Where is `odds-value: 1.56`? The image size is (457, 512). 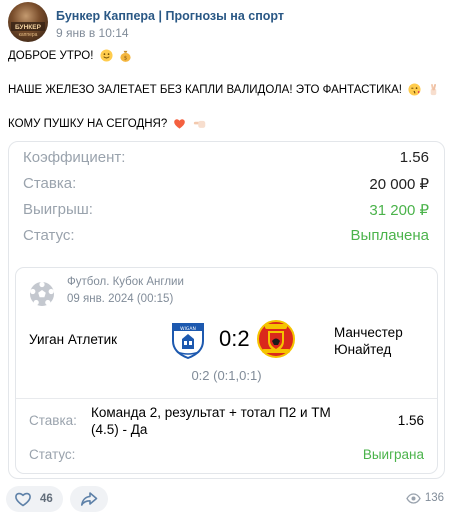 odds-value: 1.56 is located at coordinates (414, 157).